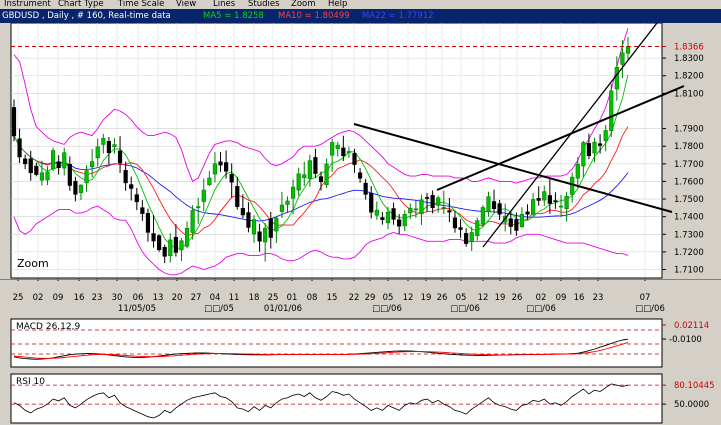 The width and height of the screenshot is (721, 425). I want to click on month-label: 11/05/05, so click(137, 309).